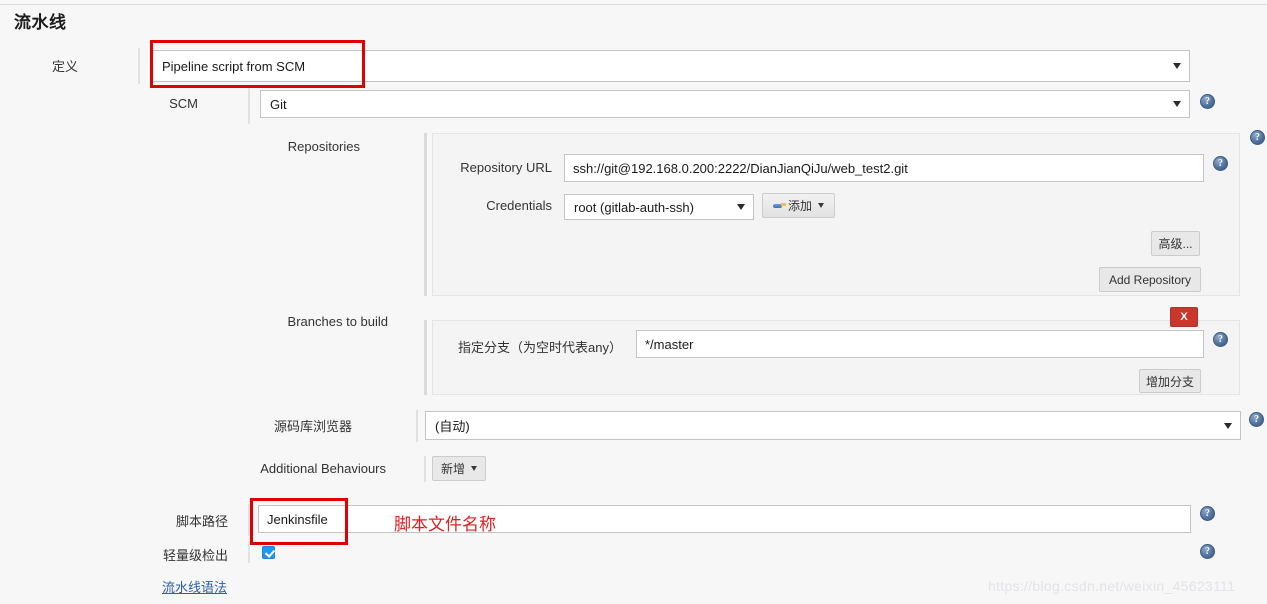  Describe the element at coordinates (833, 425) in the screenshot. I see `repo-browser-select: (自动)` at that location.